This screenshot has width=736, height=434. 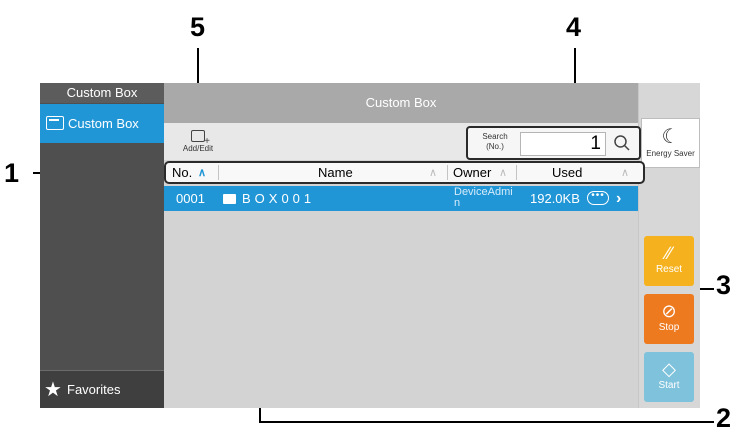 What do you see at coordinates (669, 327) in the screenshot?
I see `stop-label: Stop` at bounding box center [669, 327].